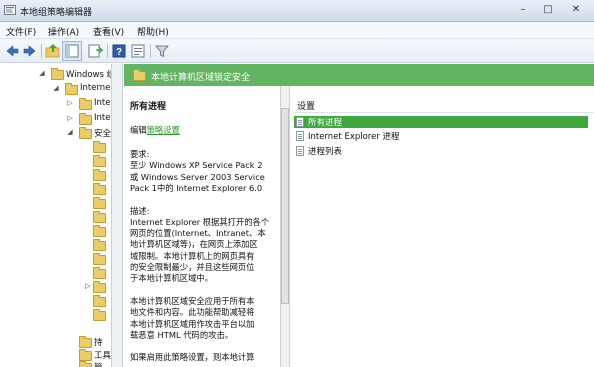  What do you see at coordinates (95, 88) in the screenshot?
I see `tree-item-label: Interne` at bounding box center [95, 88].